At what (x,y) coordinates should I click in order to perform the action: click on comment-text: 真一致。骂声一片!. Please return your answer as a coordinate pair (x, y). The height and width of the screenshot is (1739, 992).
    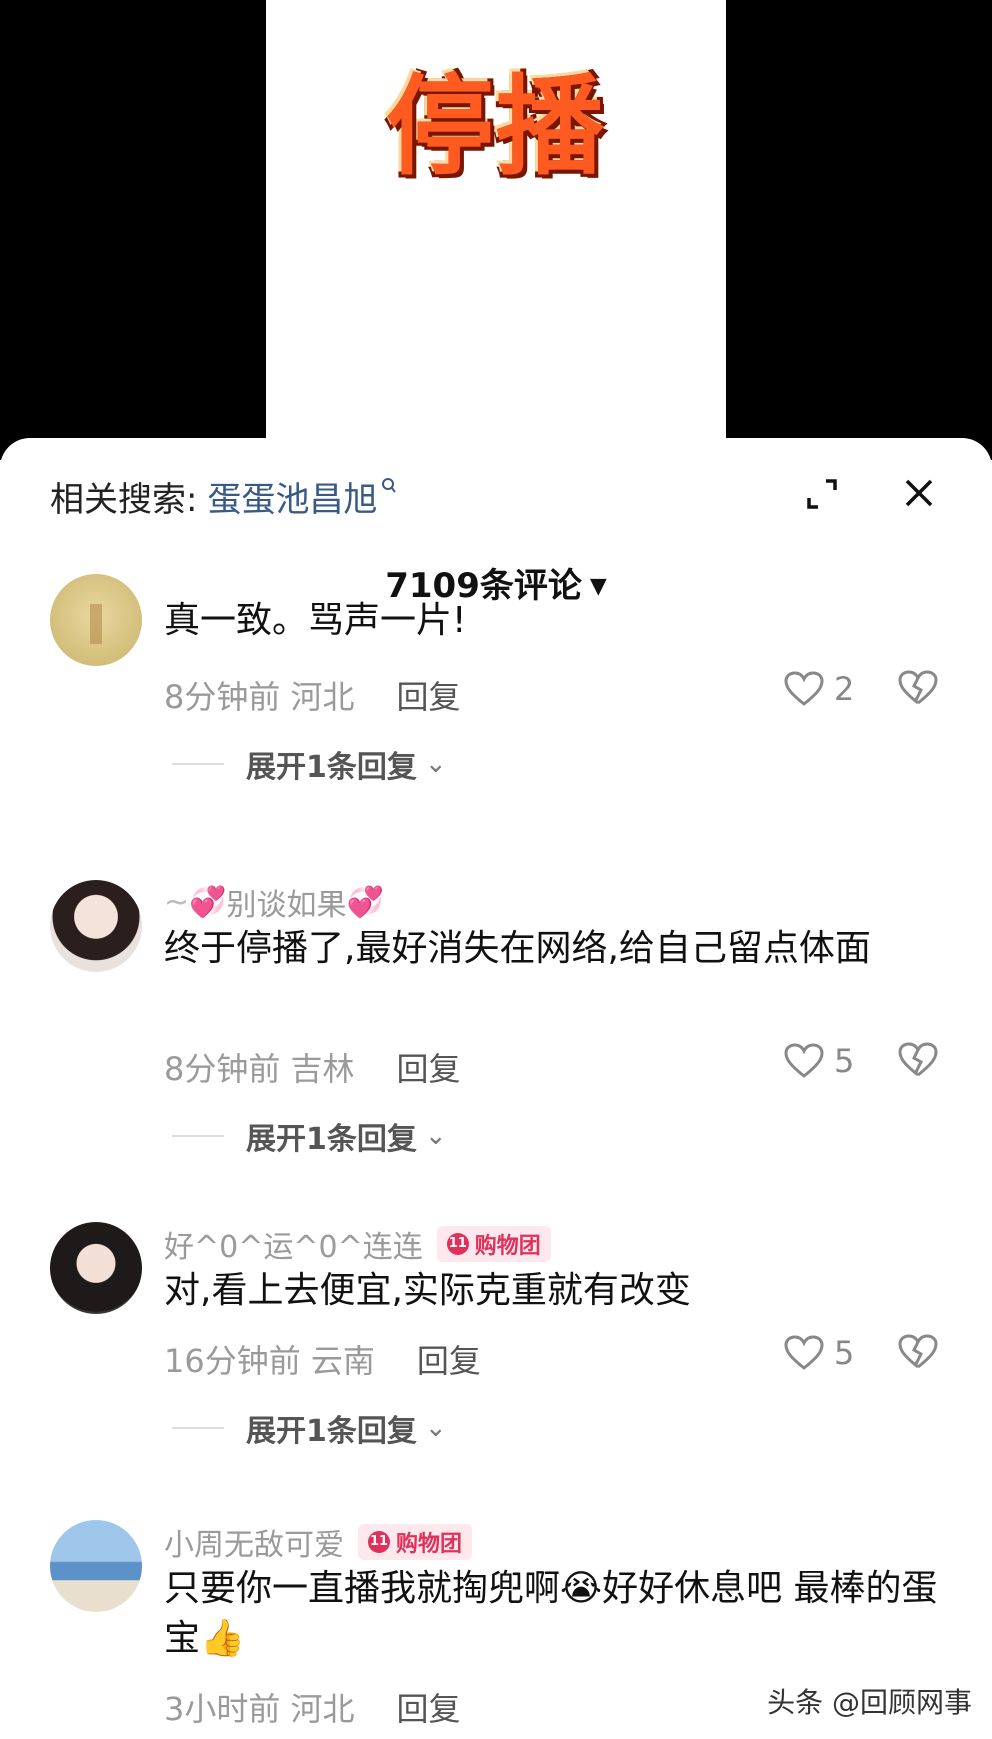
    Looking at the image, I should click on (315, 620).